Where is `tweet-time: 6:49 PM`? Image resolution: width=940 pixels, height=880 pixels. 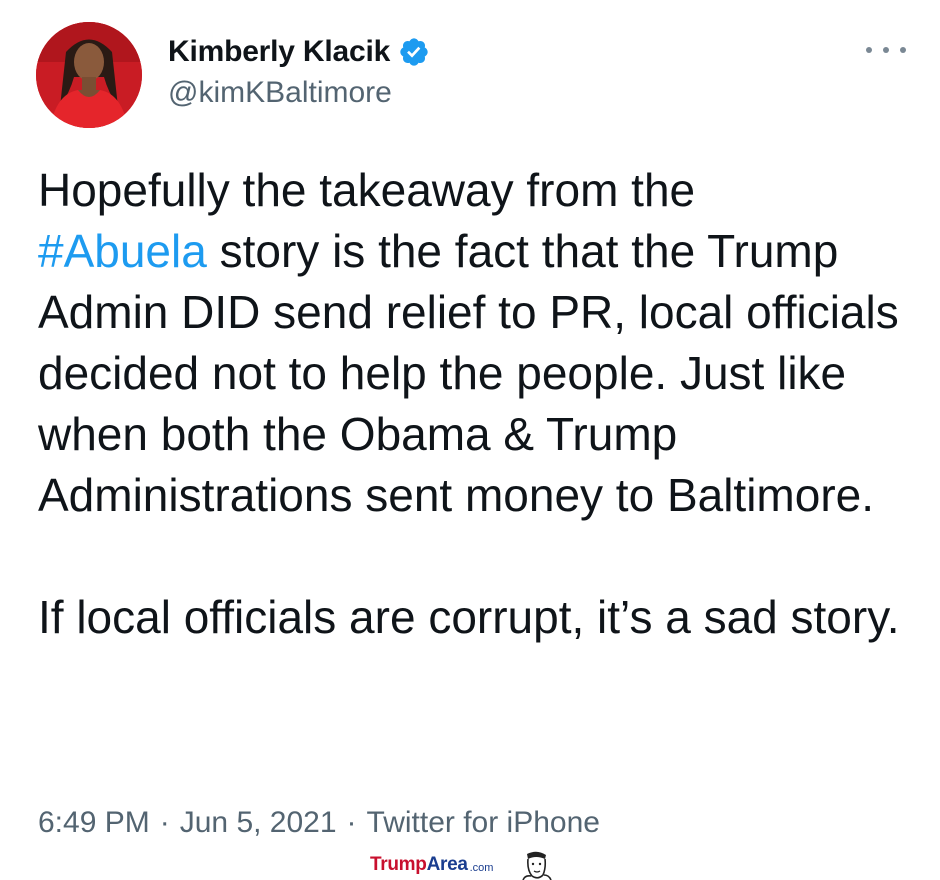 tweet-time: 6:49 PM is located at coordinates (94, 822).